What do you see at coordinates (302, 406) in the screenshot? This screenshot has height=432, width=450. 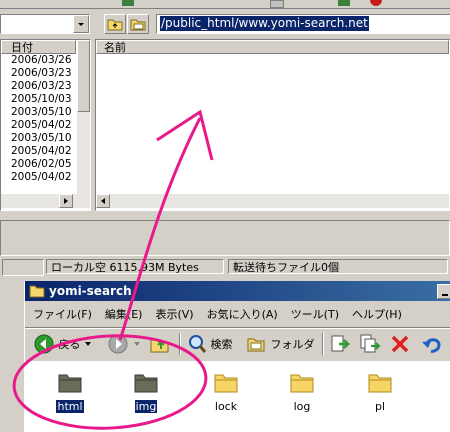 I see `file-name-label: log` at bounding box center [302, 406].